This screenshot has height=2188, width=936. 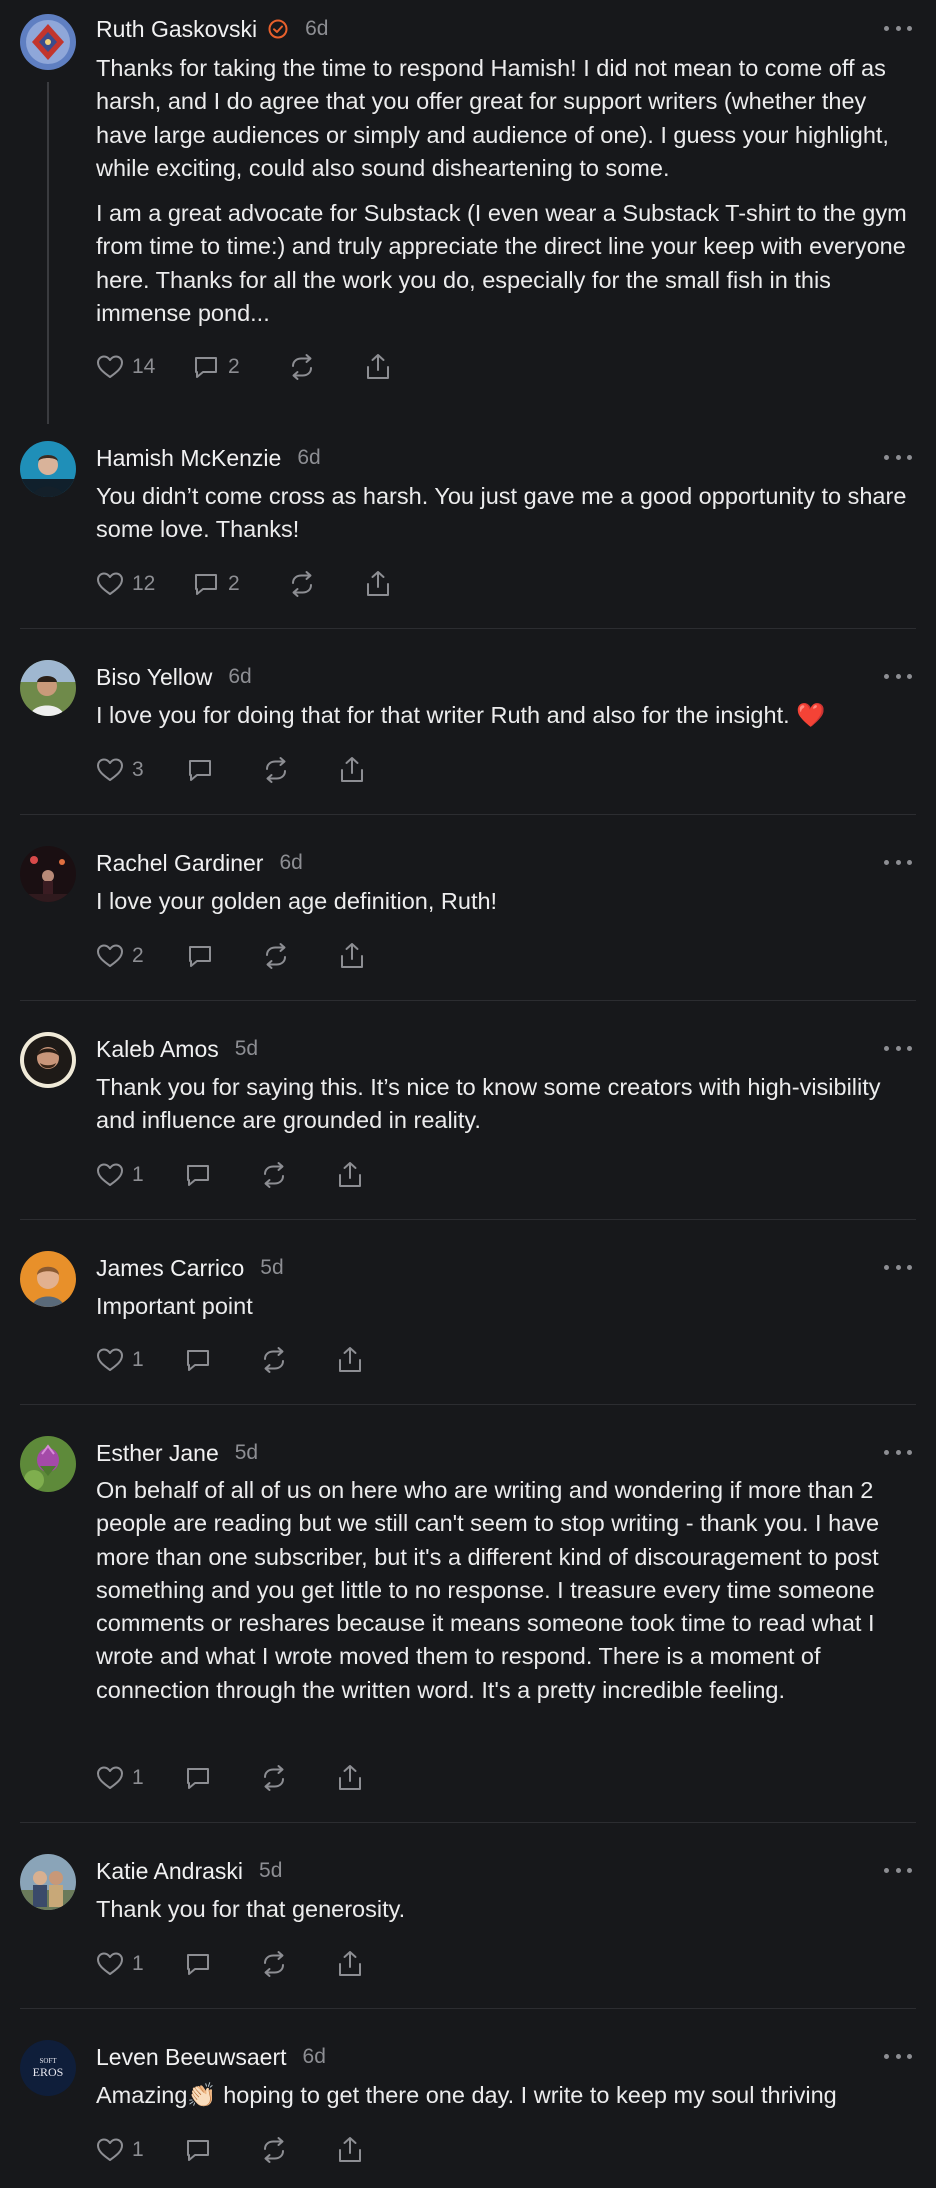 I want to click on author-name: Ruth Gaskovski, so click(x=176, y=29).